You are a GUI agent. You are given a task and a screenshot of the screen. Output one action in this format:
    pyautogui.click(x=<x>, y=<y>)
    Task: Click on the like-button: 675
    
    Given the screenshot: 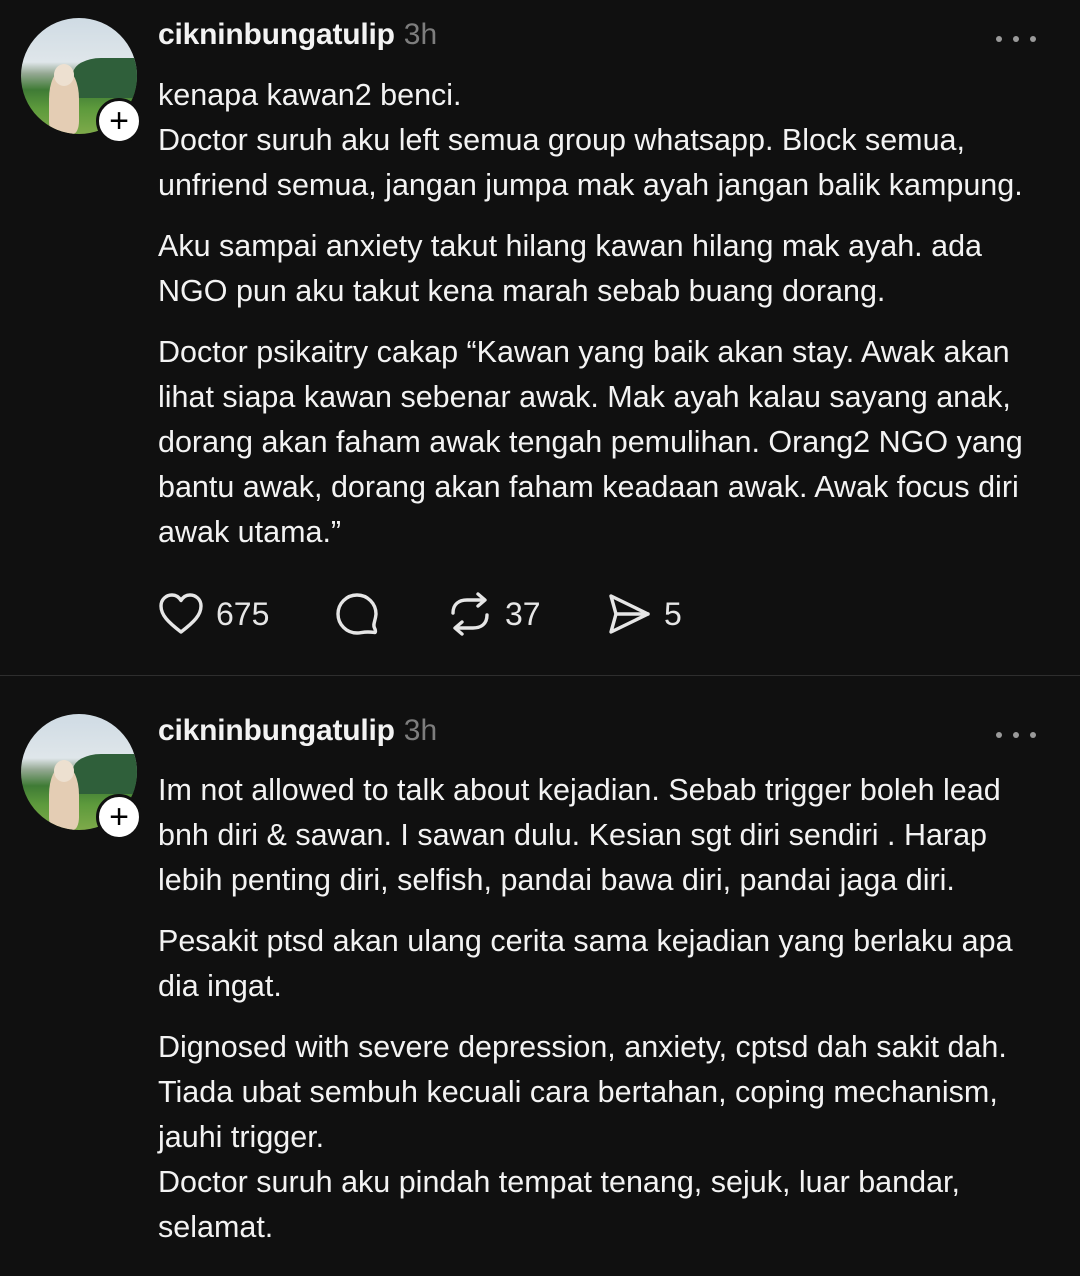 What is the action you would take?
    pyautogui.click(x=246, y=614)
    